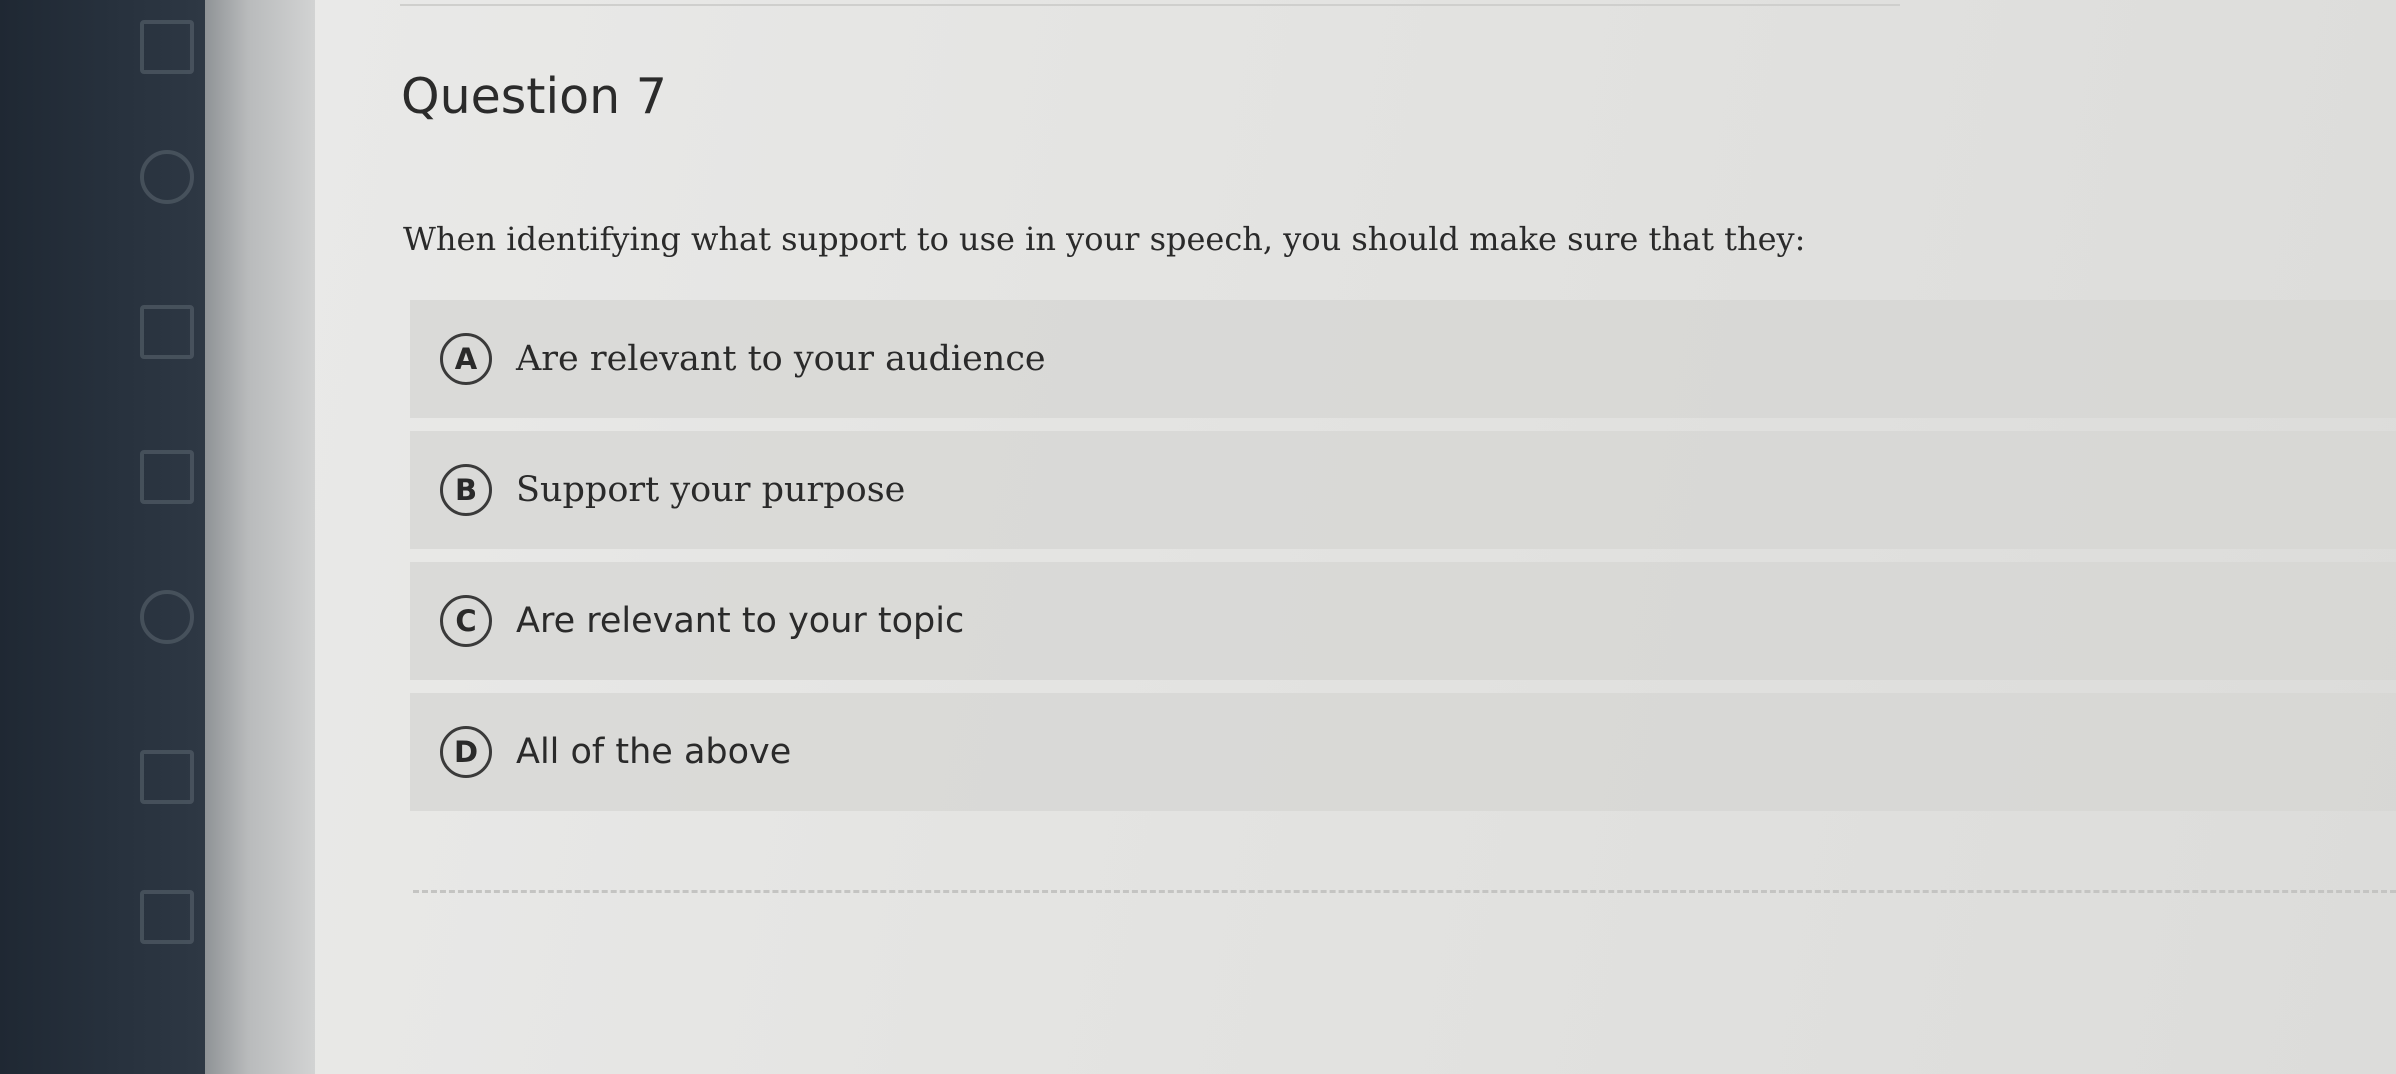 Image resolution: width=2396 pixels, height=1074 pixels. What do you see at coordinates (781, 359) in the screenshot?
I see `choice-label: Are relevant to your audience` at bounding box center [781, 359].